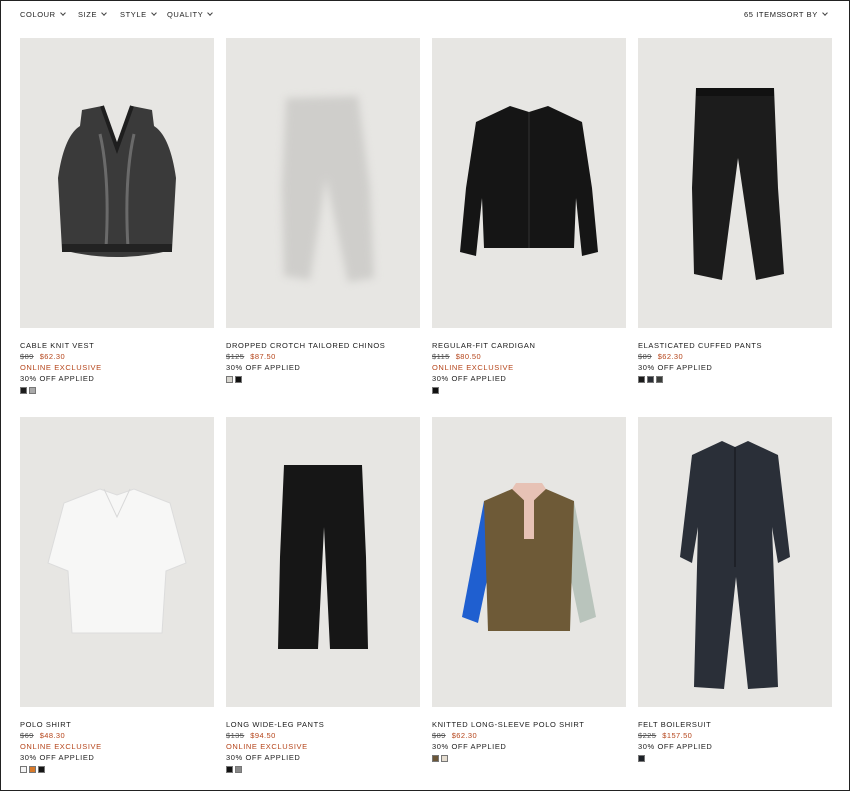 This screenshot has width=850, height=791. What do you see at coordinates (763, 14) in the screenshot?
I see `items-count: 65 ITEMS` at bounding box center [763, 14].